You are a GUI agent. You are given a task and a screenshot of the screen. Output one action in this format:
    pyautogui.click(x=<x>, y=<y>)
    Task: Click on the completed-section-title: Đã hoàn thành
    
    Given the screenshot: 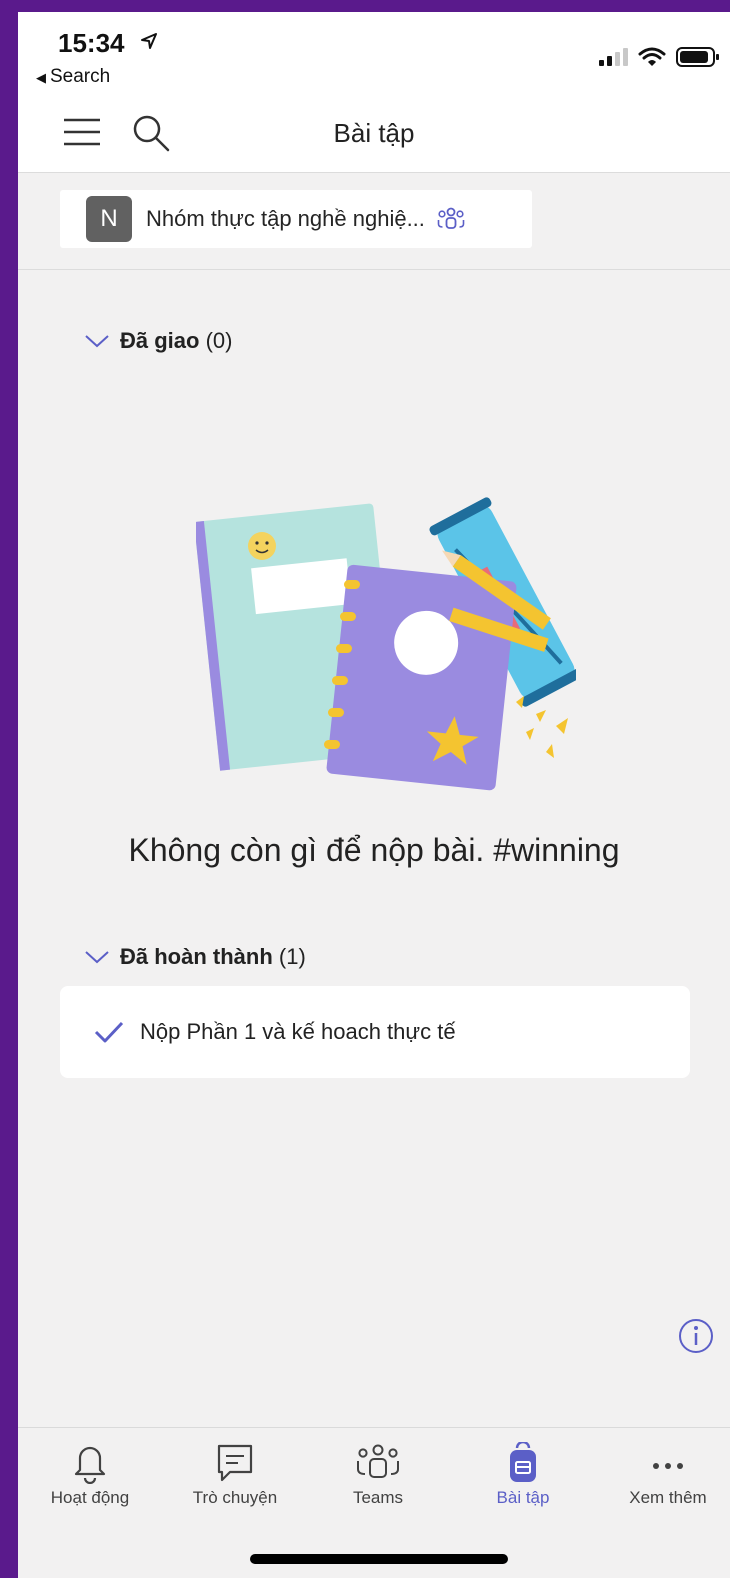 What is the action you would take?
    pyautogui.click(x=196, y=956)
    